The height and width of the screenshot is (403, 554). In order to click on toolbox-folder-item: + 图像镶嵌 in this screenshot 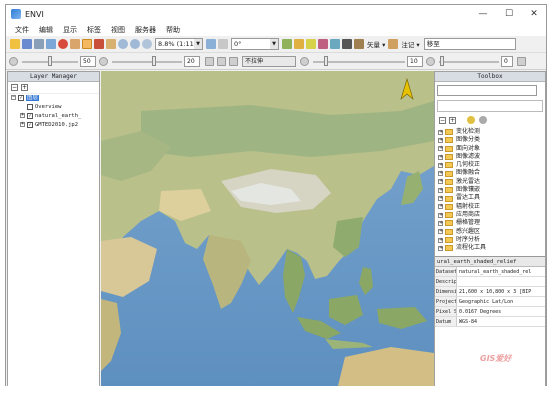, I will do `click(491, 190)`.